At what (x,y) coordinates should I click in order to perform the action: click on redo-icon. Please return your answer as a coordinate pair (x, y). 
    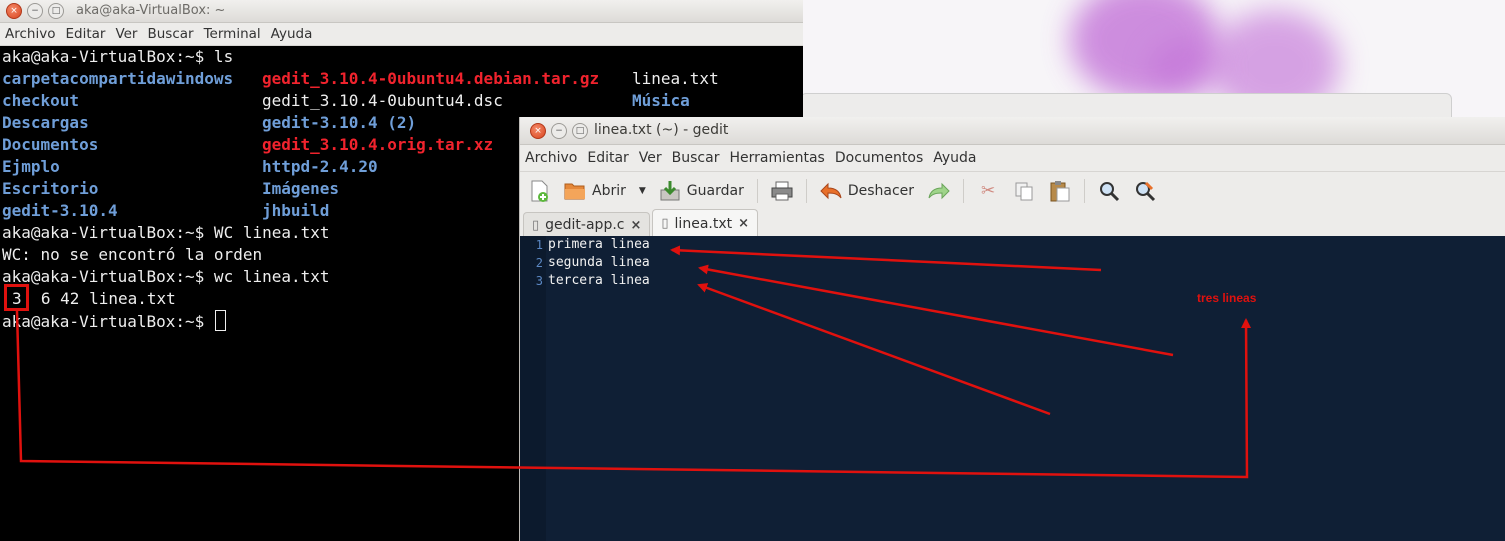
    Looking at the image, I should click on (939, 191).